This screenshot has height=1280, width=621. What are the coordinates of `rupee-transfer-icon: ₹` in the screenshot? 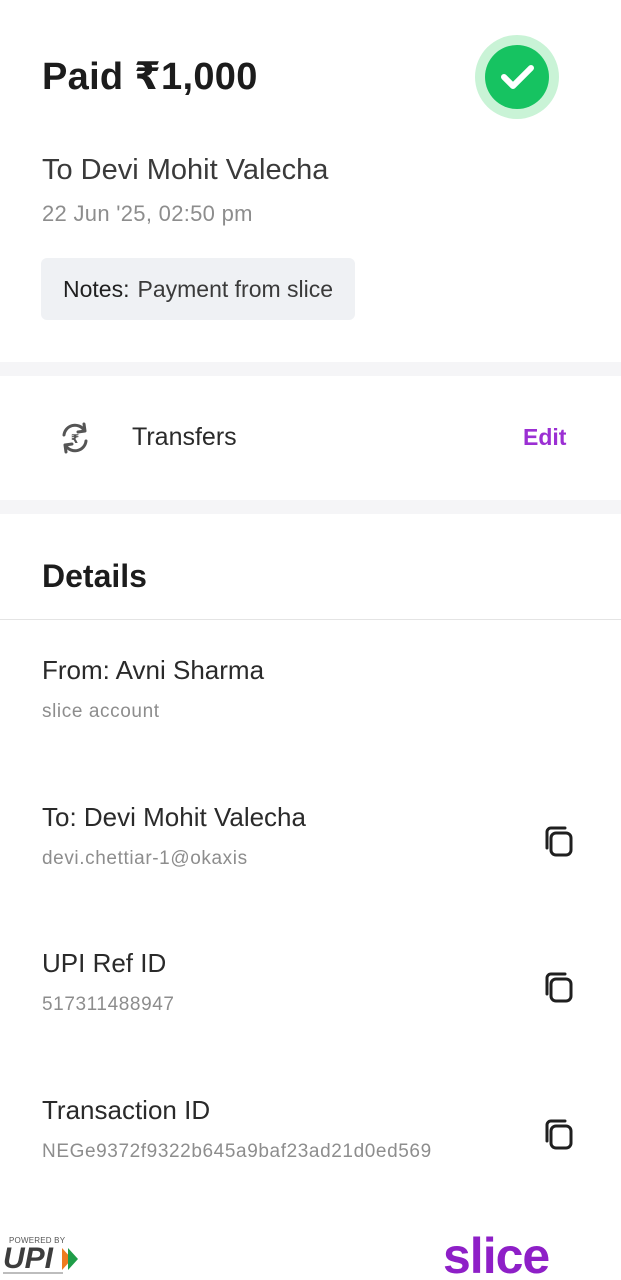 It's located at (75, 438).